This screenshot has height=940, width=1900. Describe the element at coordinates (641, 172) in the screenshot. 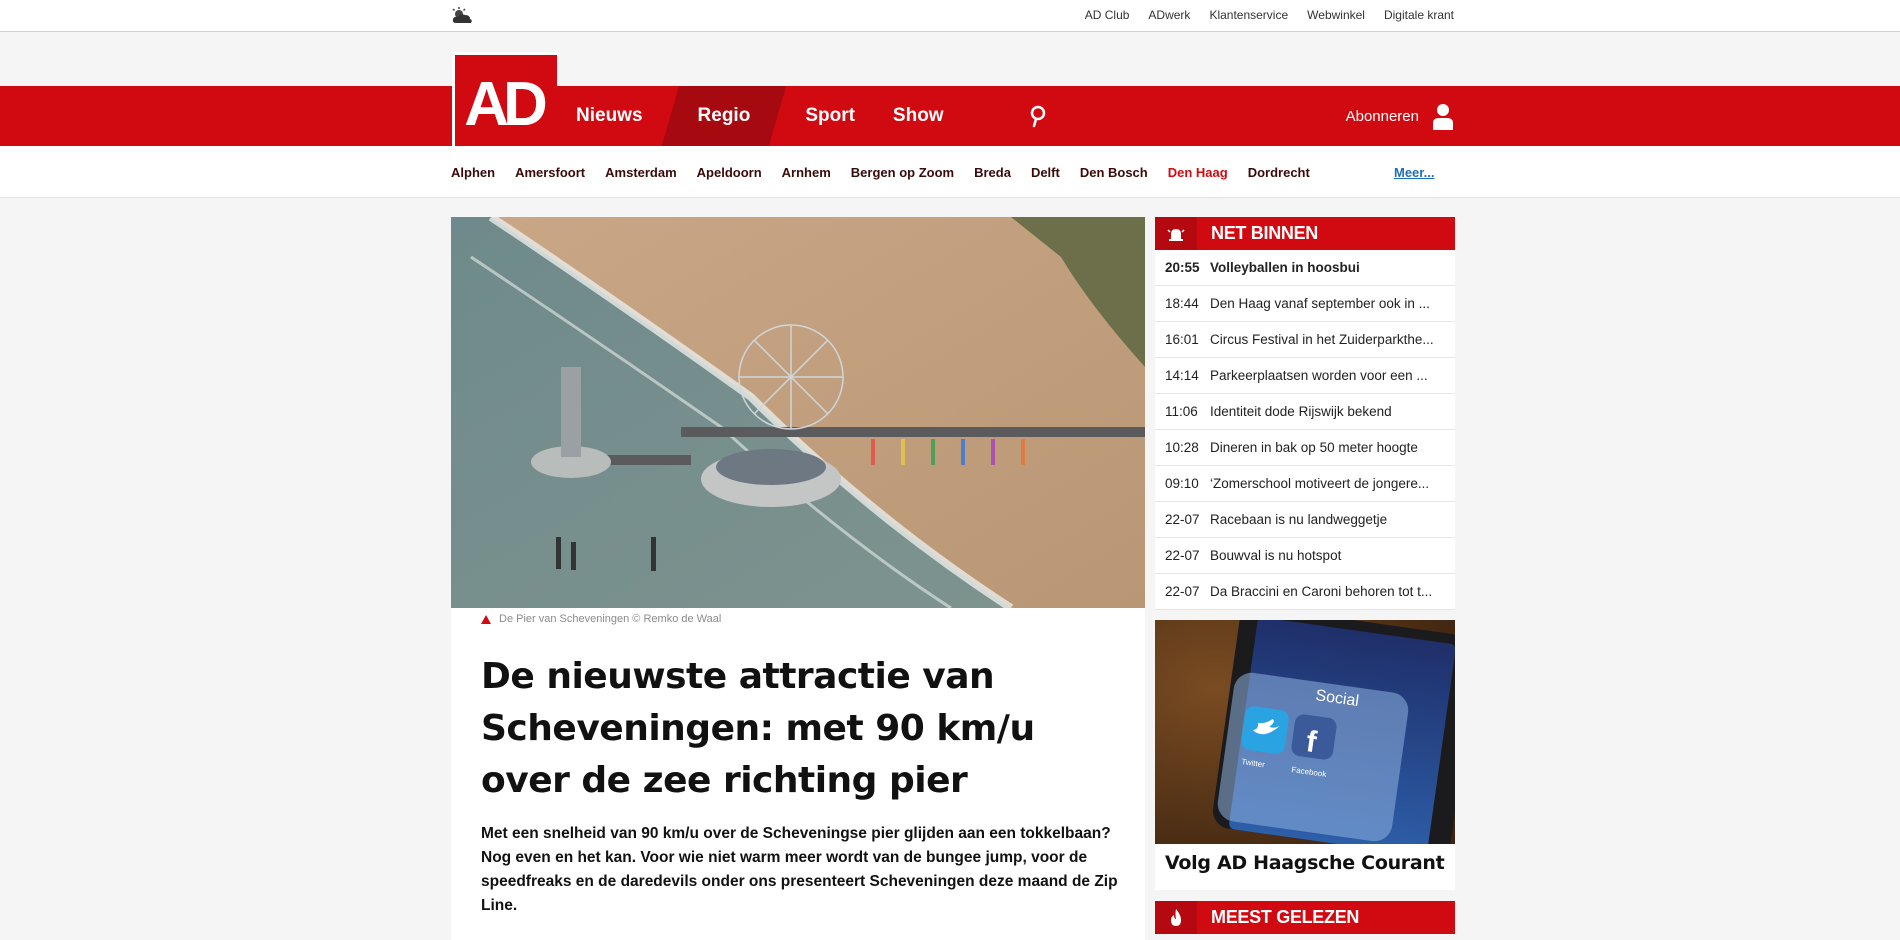

I see `region-amsterdam: Amsterdam` at that location.